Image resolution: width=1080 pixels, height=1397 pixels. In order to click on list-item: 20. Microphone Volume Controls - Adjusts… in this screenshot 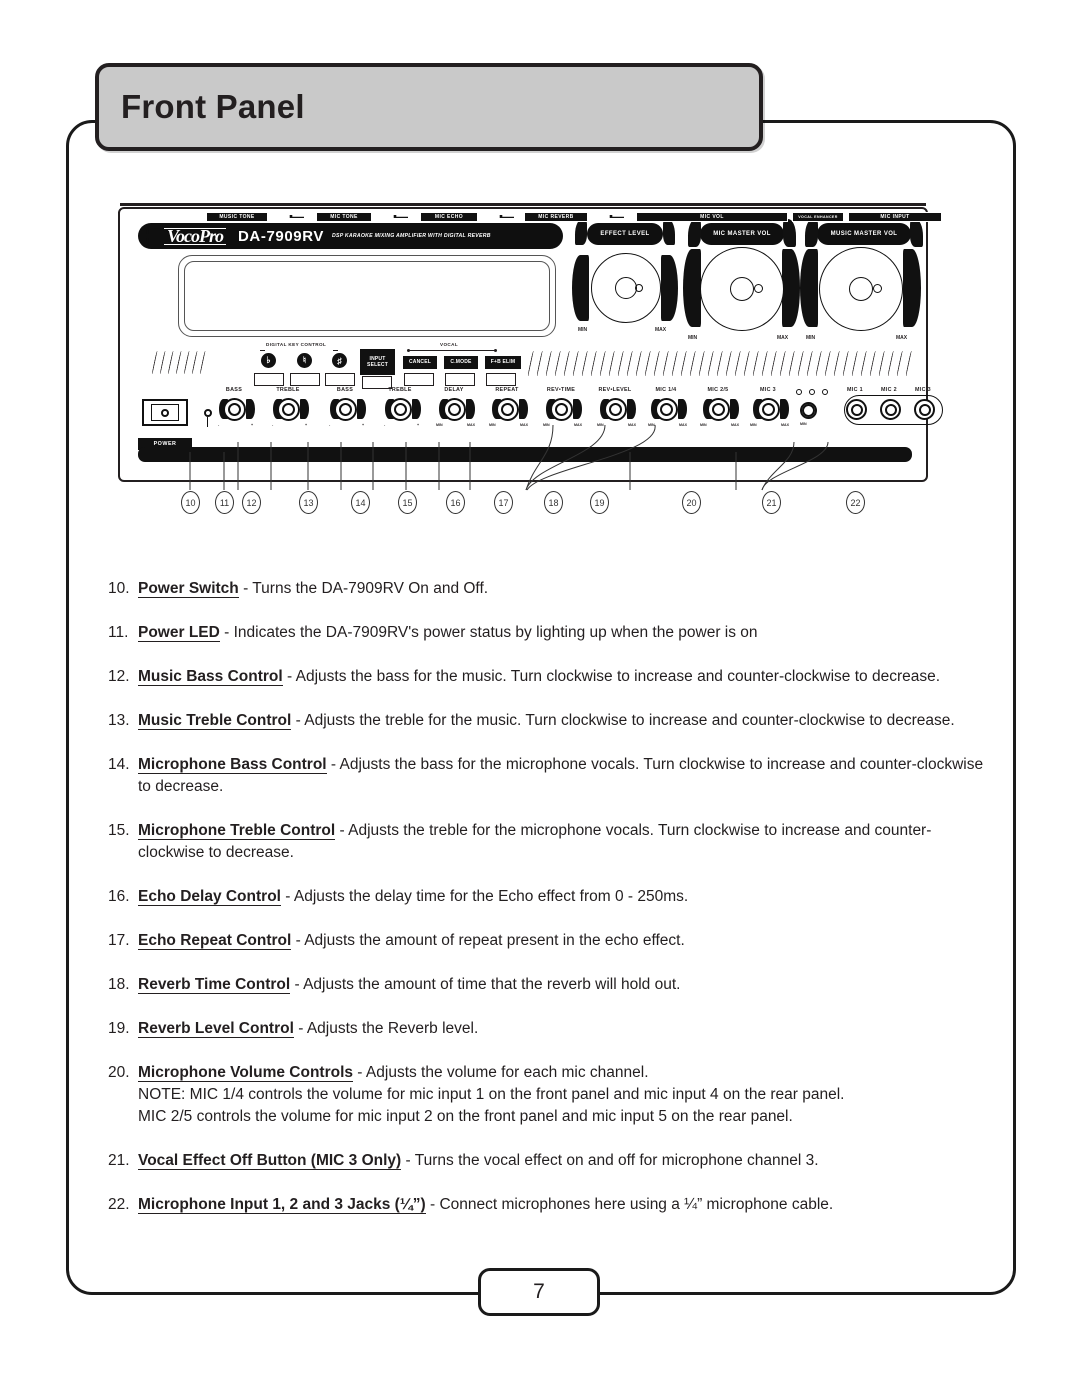, I will do `click(548, 1095)`.